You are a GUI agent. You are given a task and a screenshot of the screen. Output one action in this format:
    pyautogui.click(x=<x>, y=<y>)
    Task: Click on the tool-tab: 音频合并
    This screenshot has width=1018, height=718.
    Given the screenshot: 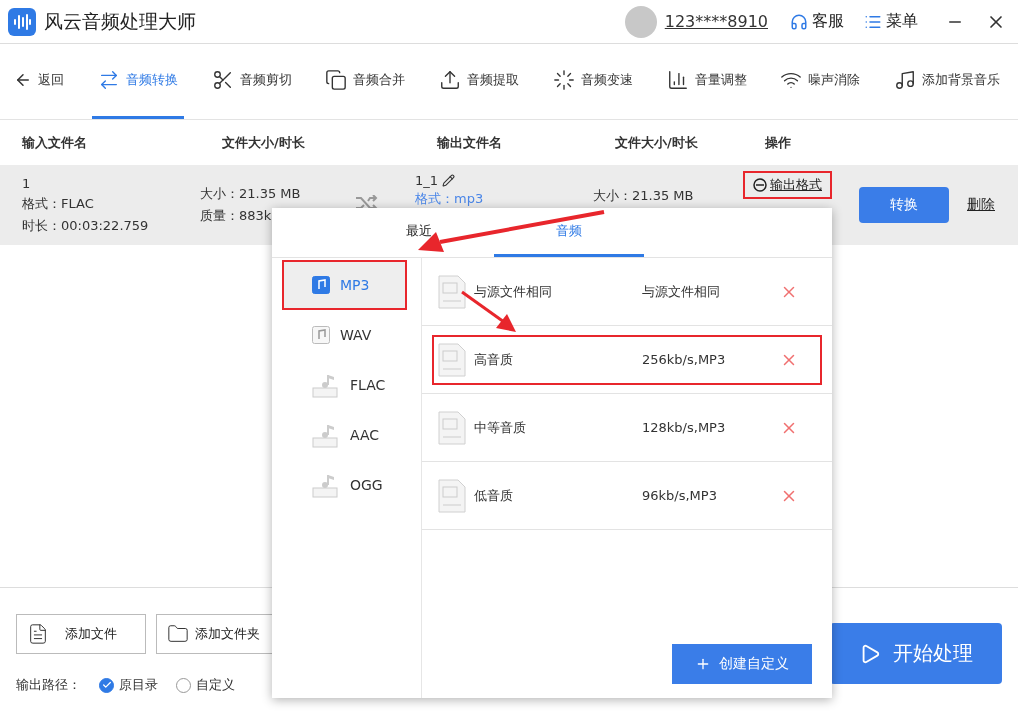 What is the action you would take?
    pyautogui.click(x=365, y=81)
    